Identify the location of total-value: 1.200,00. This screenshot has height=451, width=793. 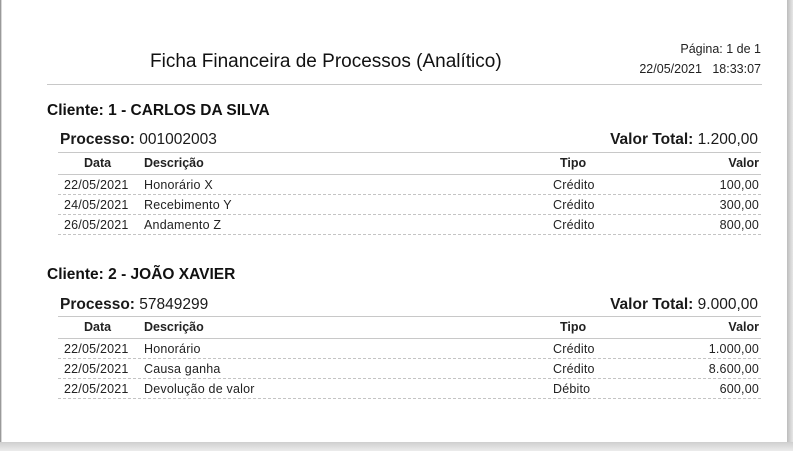
(727, 139).